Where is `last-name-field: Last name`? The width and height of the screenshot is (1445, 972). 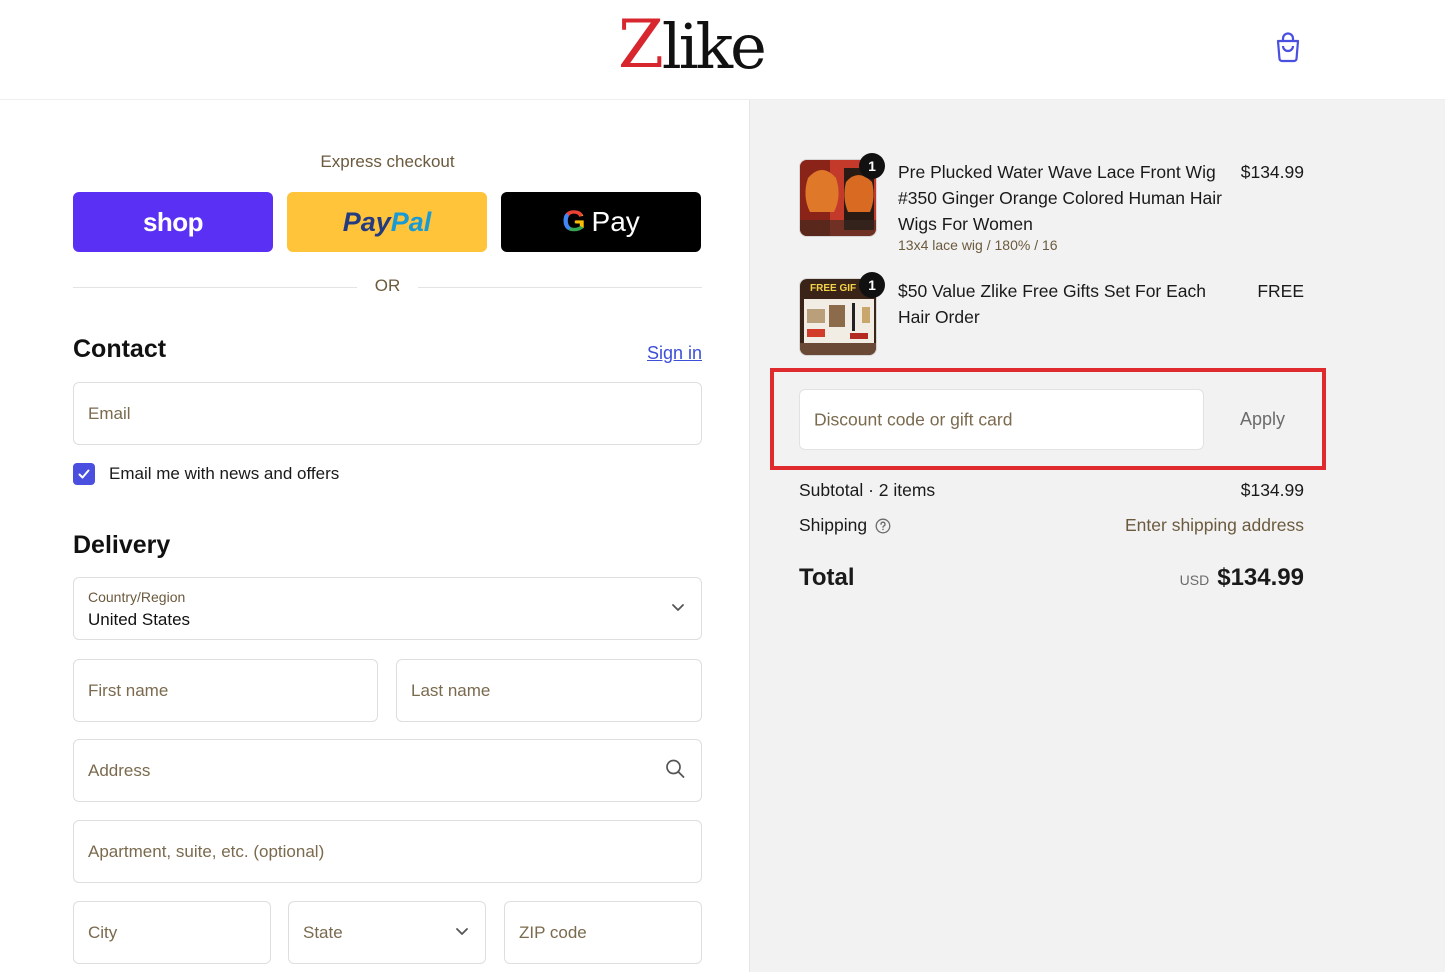 last-name-field: Last name is located at coordinates (549, 690).